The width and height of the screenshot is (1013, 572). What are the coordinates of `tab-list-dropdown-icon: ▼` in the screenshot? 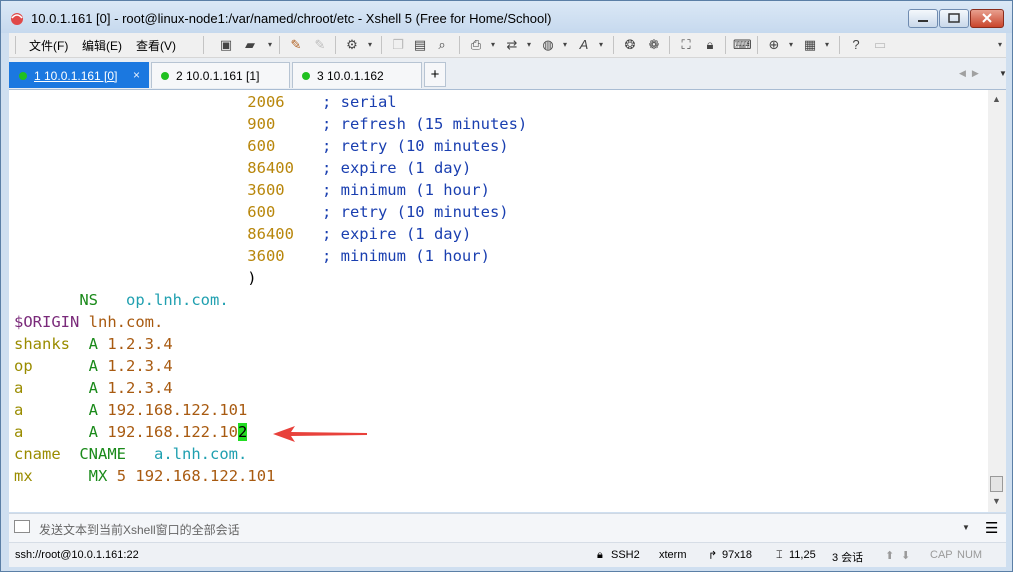 It's located at (1003, 73).